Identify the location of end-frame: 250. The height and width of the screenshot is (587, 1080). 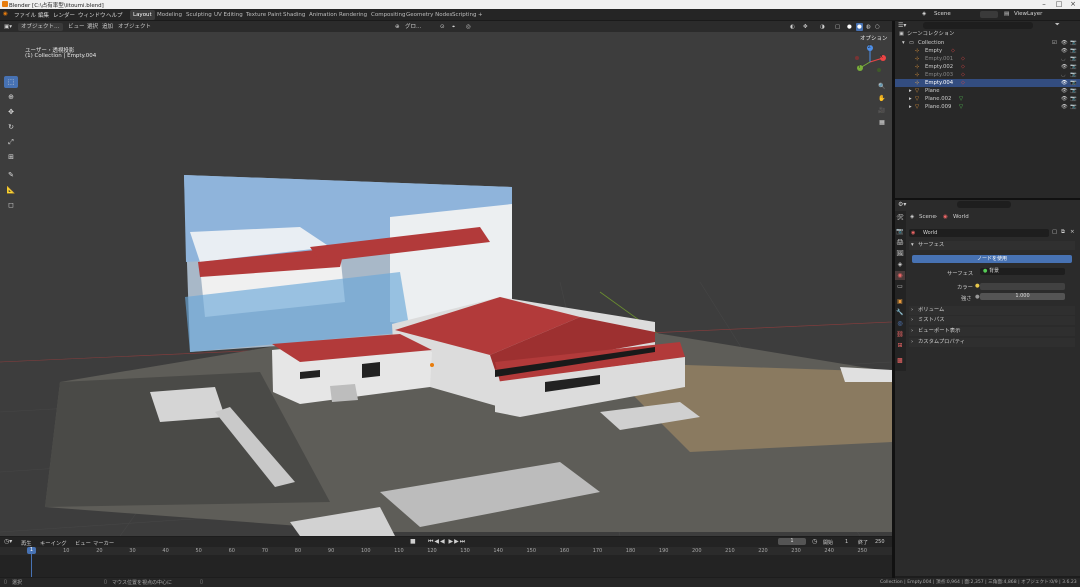
(880, 542).